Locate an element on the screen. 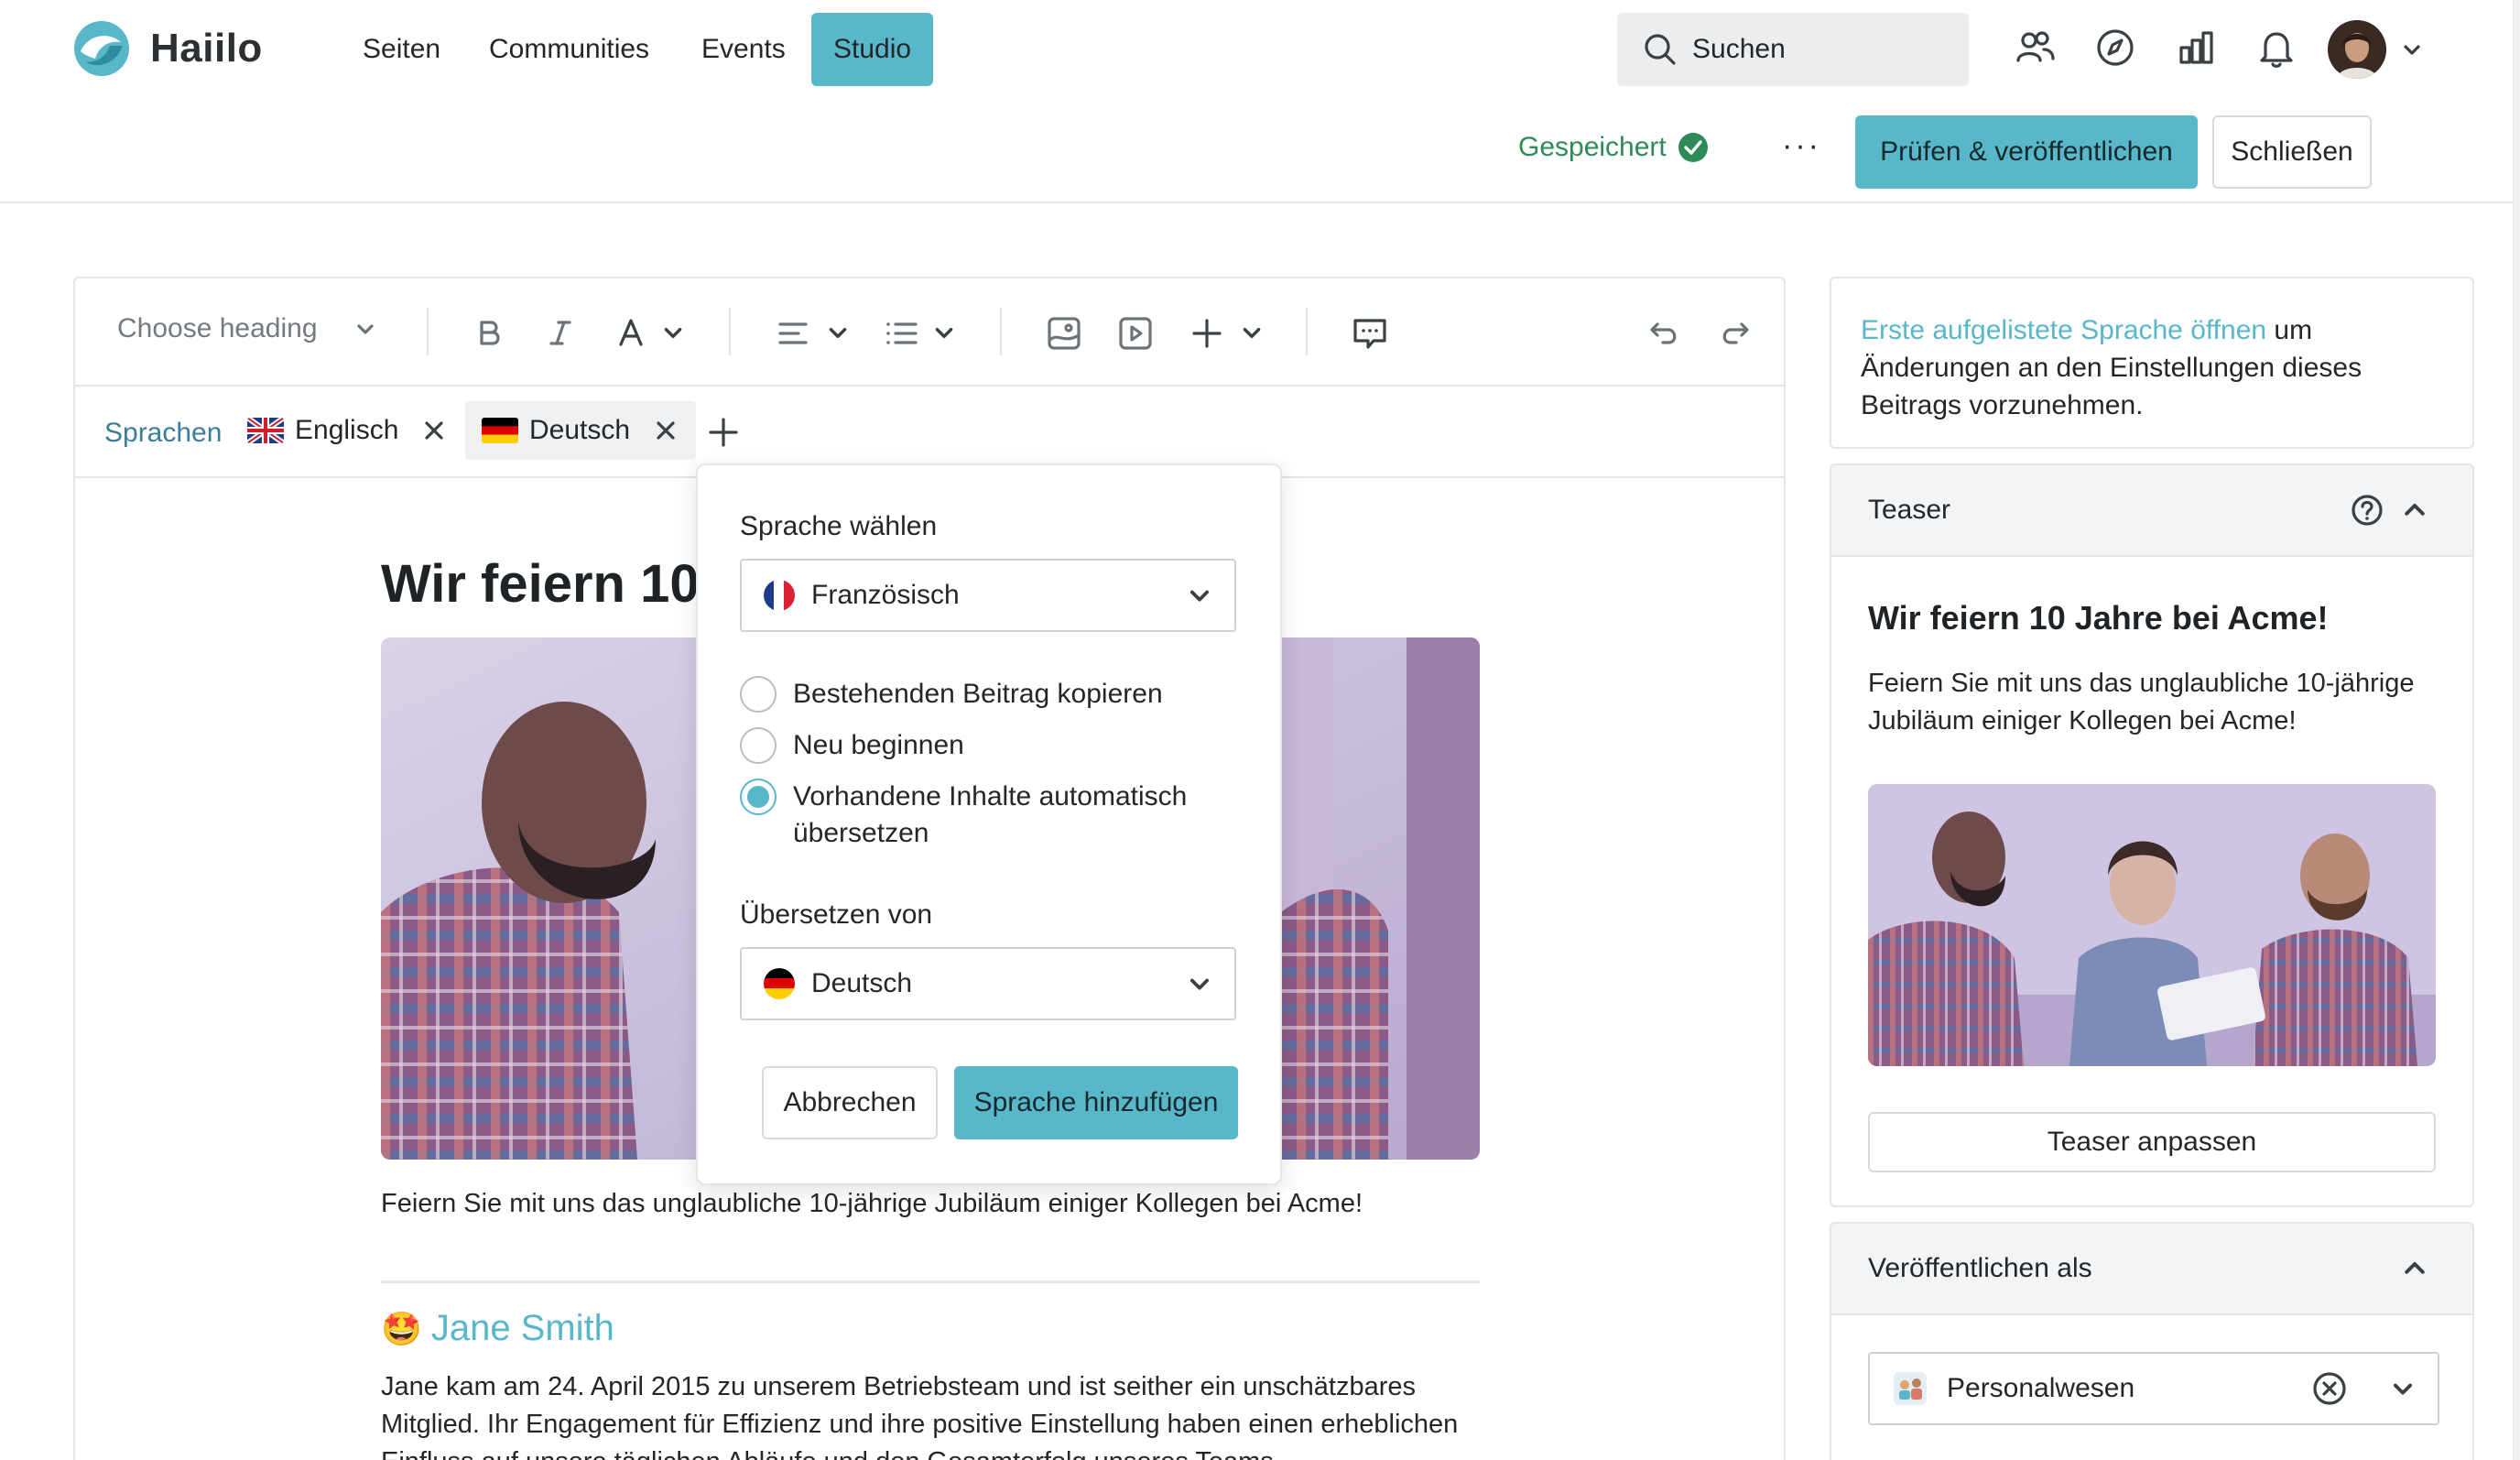 The width and height of the screenshot is (2520, 1460). compass-icon is located at coordinates (2115, 48).